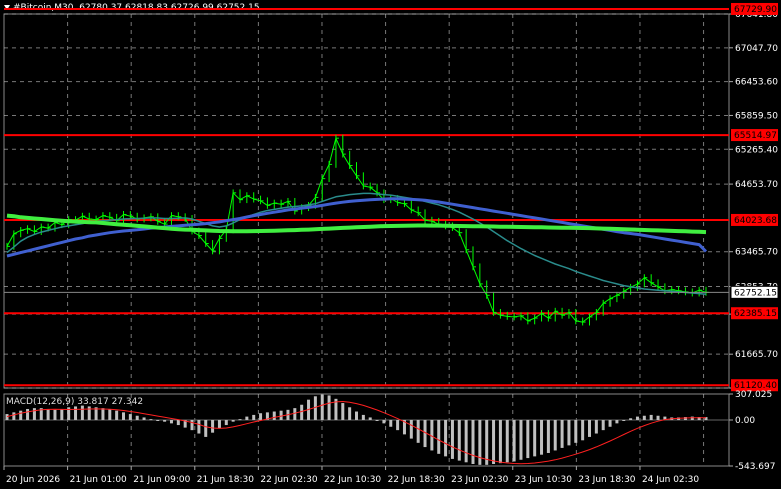  What do you see at coordinates (606, 480) in the screenshot?
I see `time-tick-label: 23 Jun 18:30` at bounding box center [606, 480].